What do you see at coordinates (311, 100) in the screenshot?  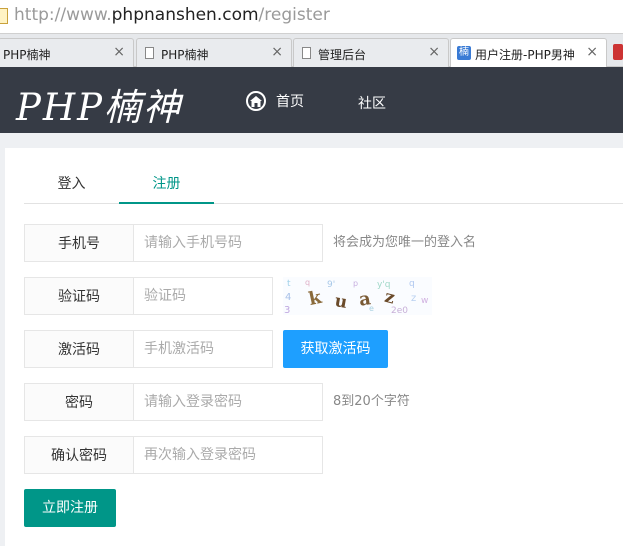 I see `site-header: PHP楠神 首页 社区` at bounding box center [311, 100].